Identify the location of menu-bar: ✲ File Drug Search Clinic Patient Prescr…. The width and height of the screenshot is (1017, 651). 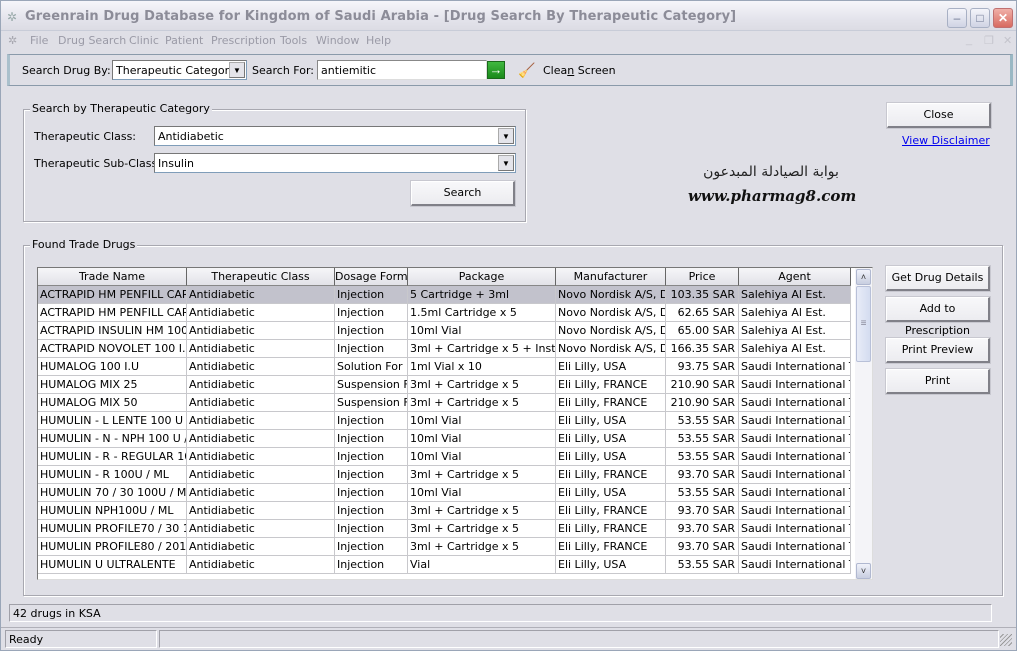
(508, 41).